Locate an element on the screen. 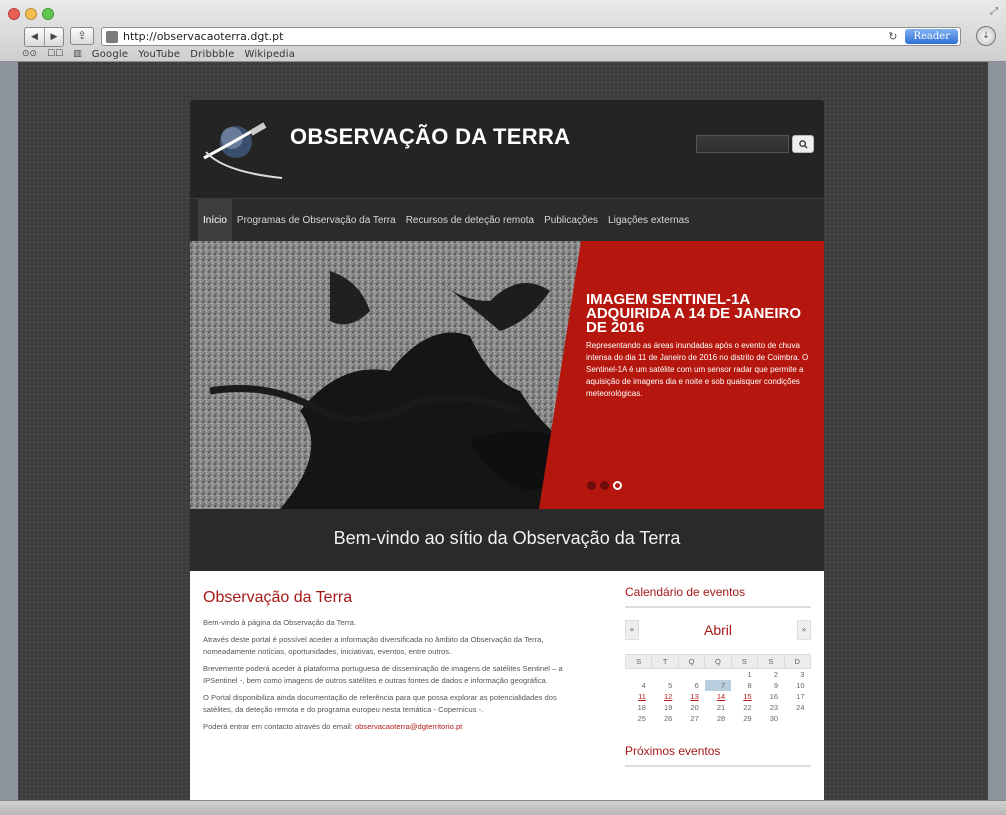 The image size is (1006, 815). calendar-day: 20 is located at coordinates (694, 707).